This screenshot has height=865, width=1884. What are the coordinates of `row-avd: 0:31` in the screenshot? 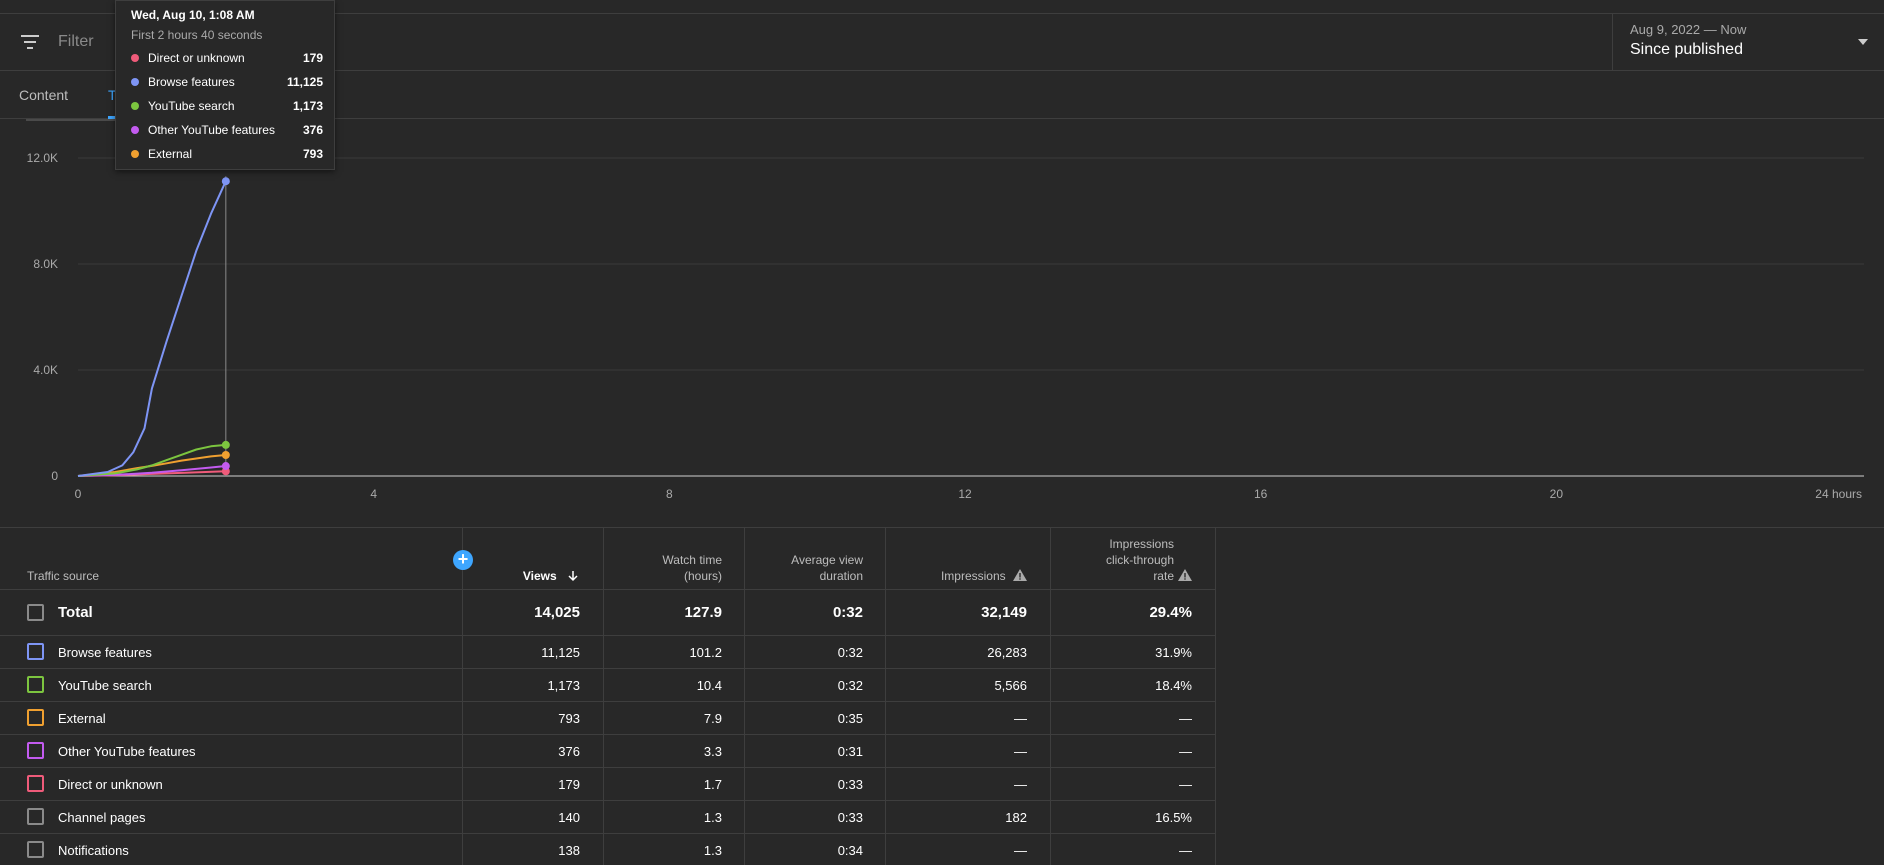 It's located at (850, 751).